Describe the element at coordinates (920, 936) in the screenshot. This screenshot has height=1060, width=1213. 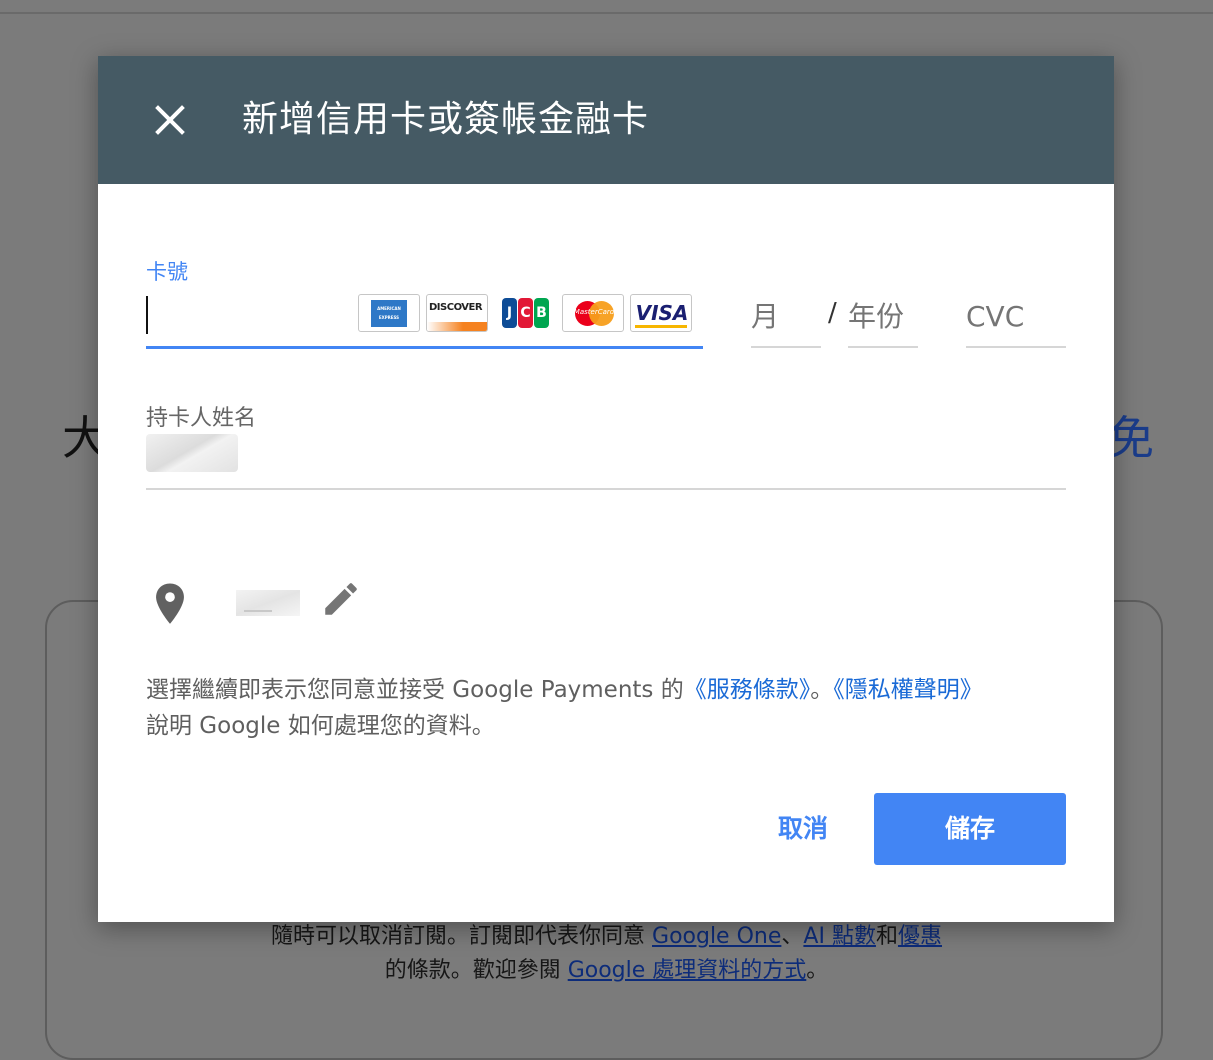
I see `offers-terms-link: 優惠` at that location.